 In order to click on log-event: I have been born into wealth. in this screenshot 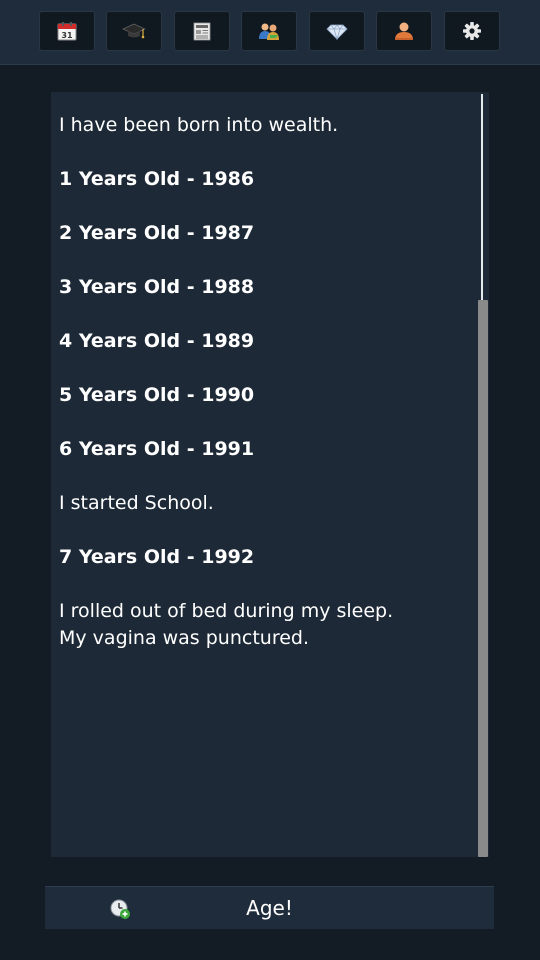, I will do `click(199, 125)`.